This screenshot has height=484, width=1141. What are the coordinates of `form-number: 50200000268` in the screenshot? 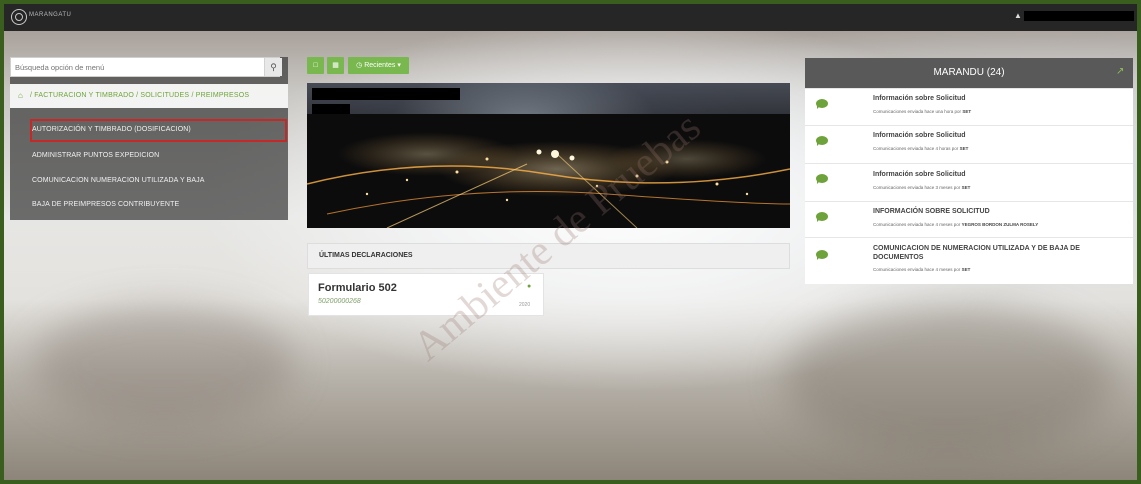 It's located at (339, 301).